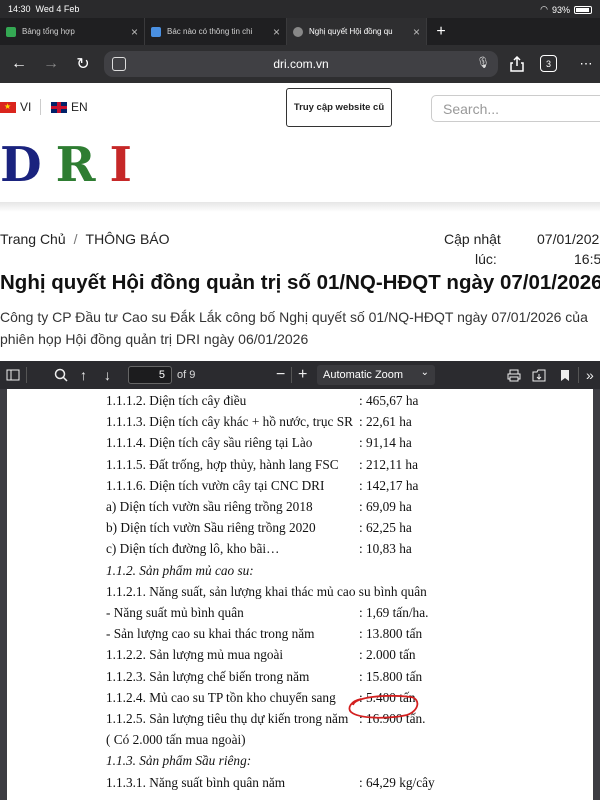 This screenshot has width=600, height=800. Describe the element at coordinates (69, 107) in the screenshot. I see `lang-en: EN` at that location.